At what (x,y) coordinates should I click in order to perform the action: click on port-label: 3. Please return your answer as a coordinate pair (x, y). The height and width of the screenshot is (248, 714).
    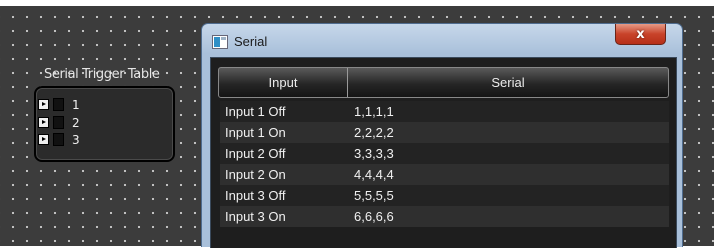
    Looking at the image, I should click on (76, 139).